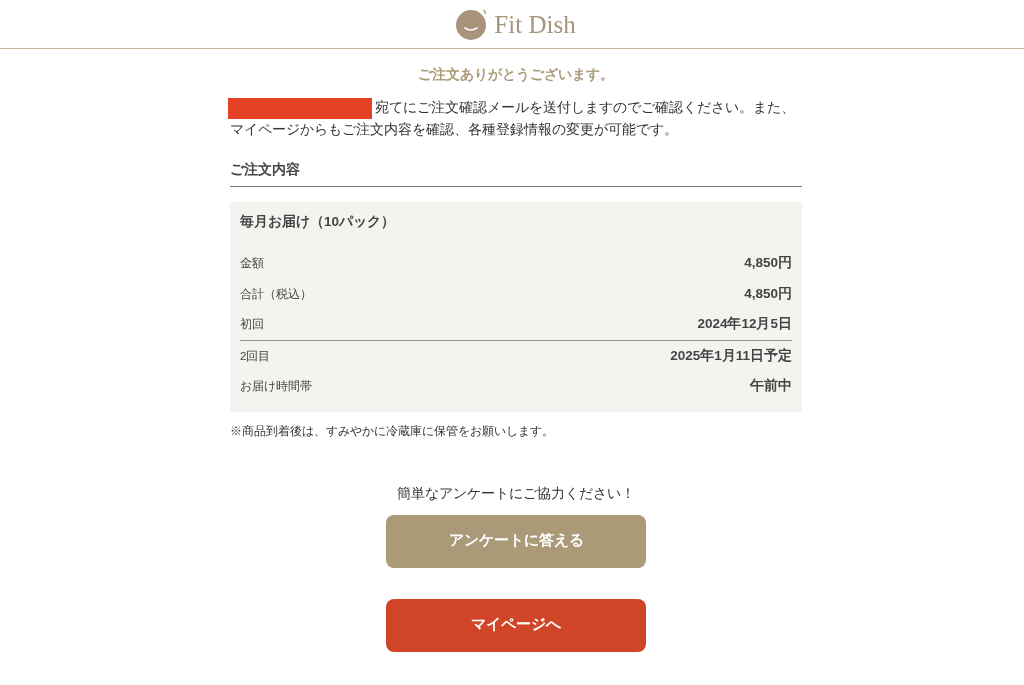 Image resolution: width=1024 pixels, height=685 pixels. Describe the element at coordinates (516, 541) in the screenshot. I see `survey-button: アンケートに答える` at that location.